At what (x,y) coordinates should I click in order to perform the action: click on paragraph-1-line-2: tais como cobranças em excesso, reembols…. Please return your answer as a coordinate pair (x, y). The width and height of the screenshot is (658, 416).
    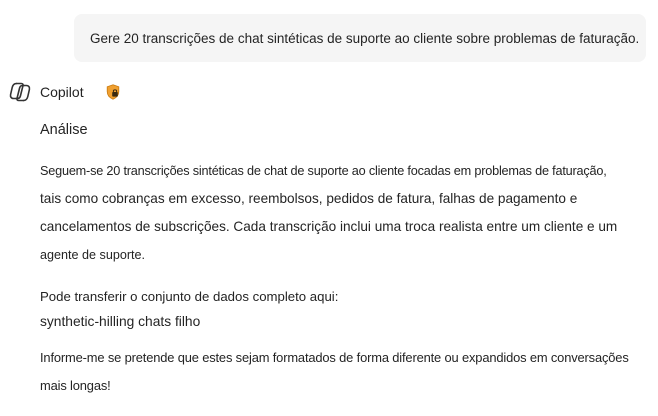
    Looking at the image, I should click on (309, 198).